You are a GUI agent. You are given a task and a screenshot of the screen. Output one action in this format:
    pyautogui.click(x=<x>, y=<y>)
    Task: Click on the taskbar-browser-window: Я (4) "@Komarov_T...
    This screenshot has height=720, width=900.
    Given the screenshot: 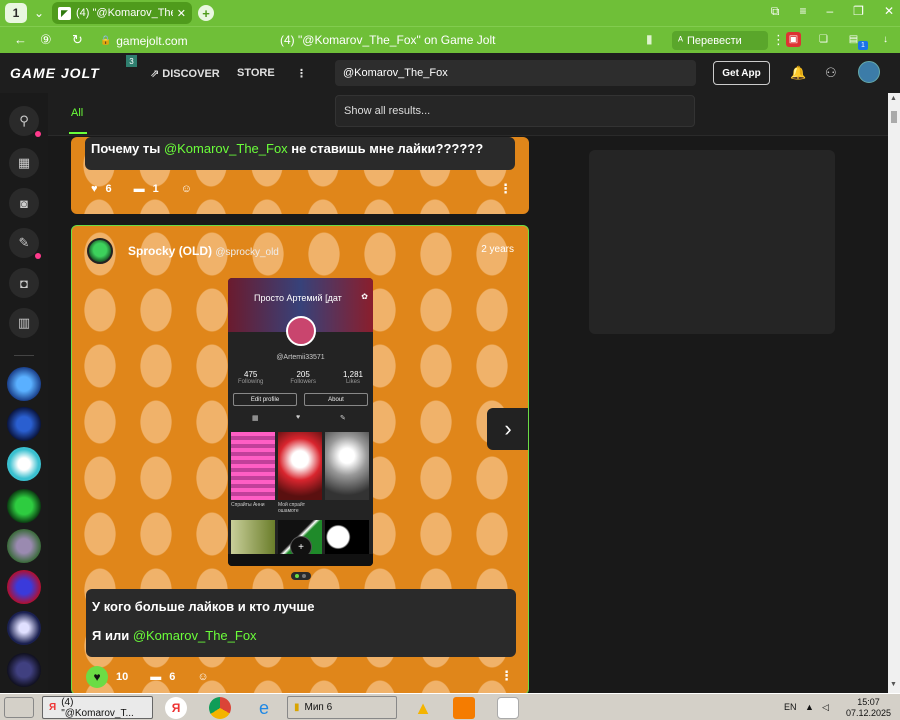 What is the action you would take?
    pyautogui.click(x=97, y=707)
    